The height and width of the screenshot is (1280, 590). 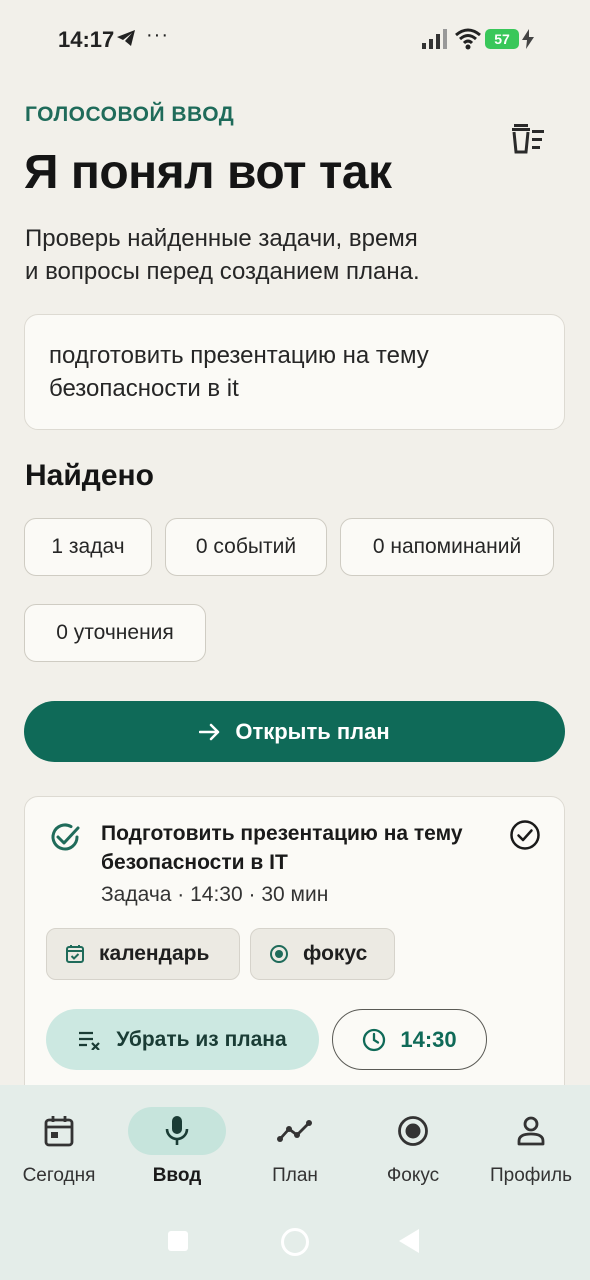 I want to click on events-count-chip: 0 событий, so click(x=246, y=547).